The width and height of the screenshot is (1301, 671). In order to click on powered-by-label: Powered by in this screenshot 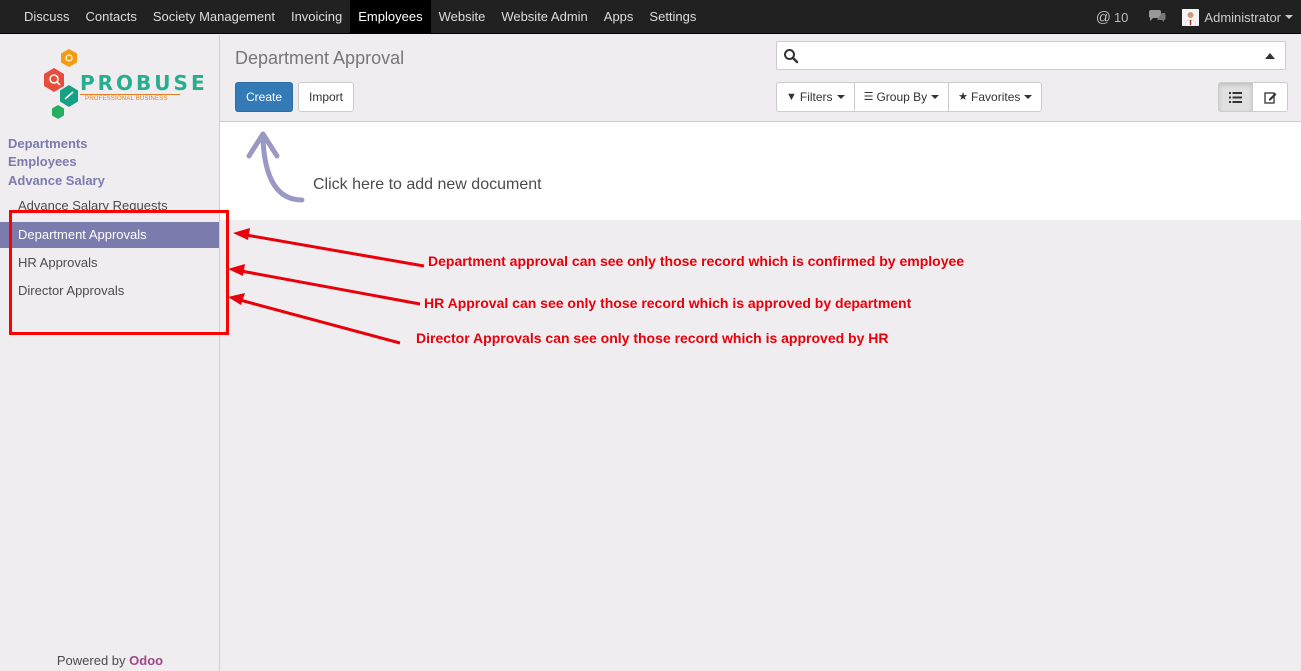, I will do `click(91, 660)`.